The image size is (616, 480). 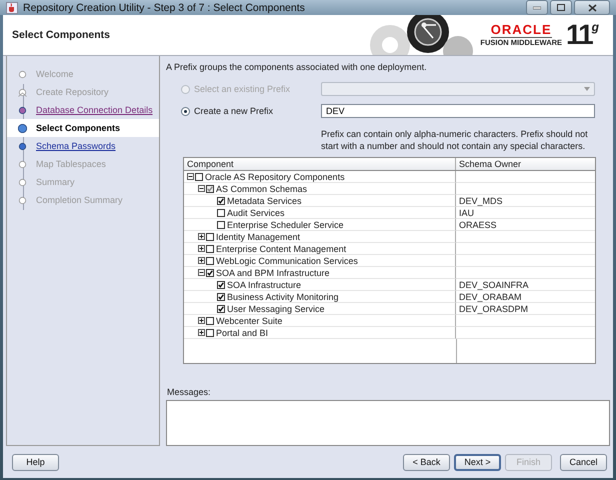 I want to click on component-name: Business Activity Monitoring, so click(x=283, y=296).